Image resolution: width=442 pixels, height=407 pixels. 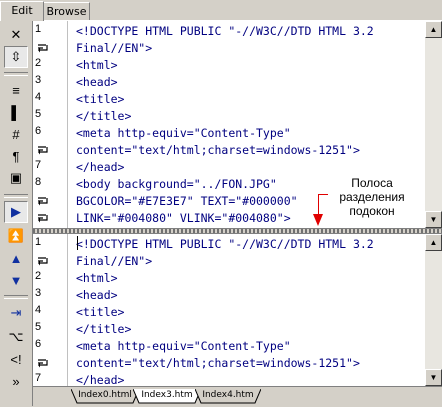 I want to click on play-icon: ▶, so click(x=16, y=212).